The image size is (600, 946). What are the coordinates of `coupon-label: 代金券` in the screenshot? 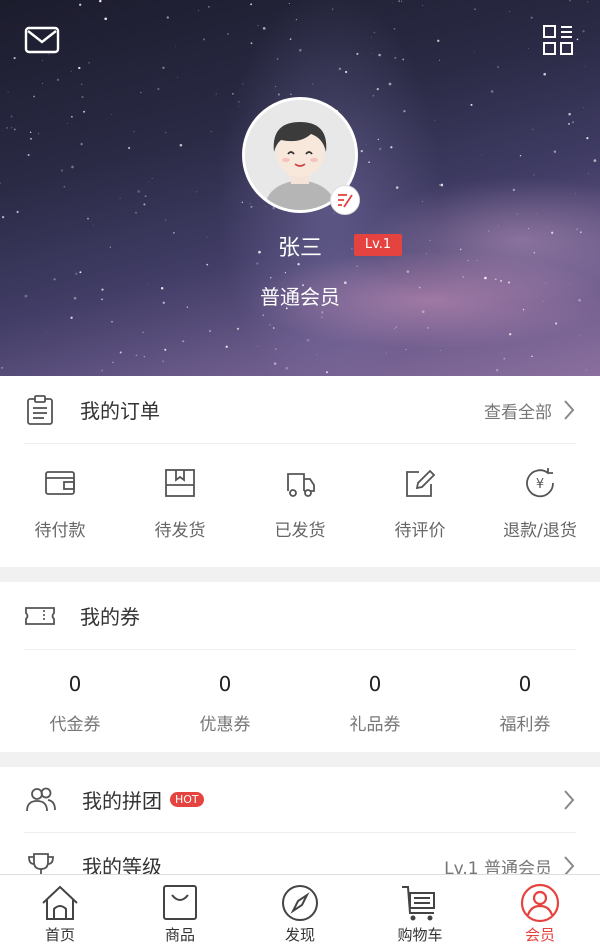 It's located at (75, 725).